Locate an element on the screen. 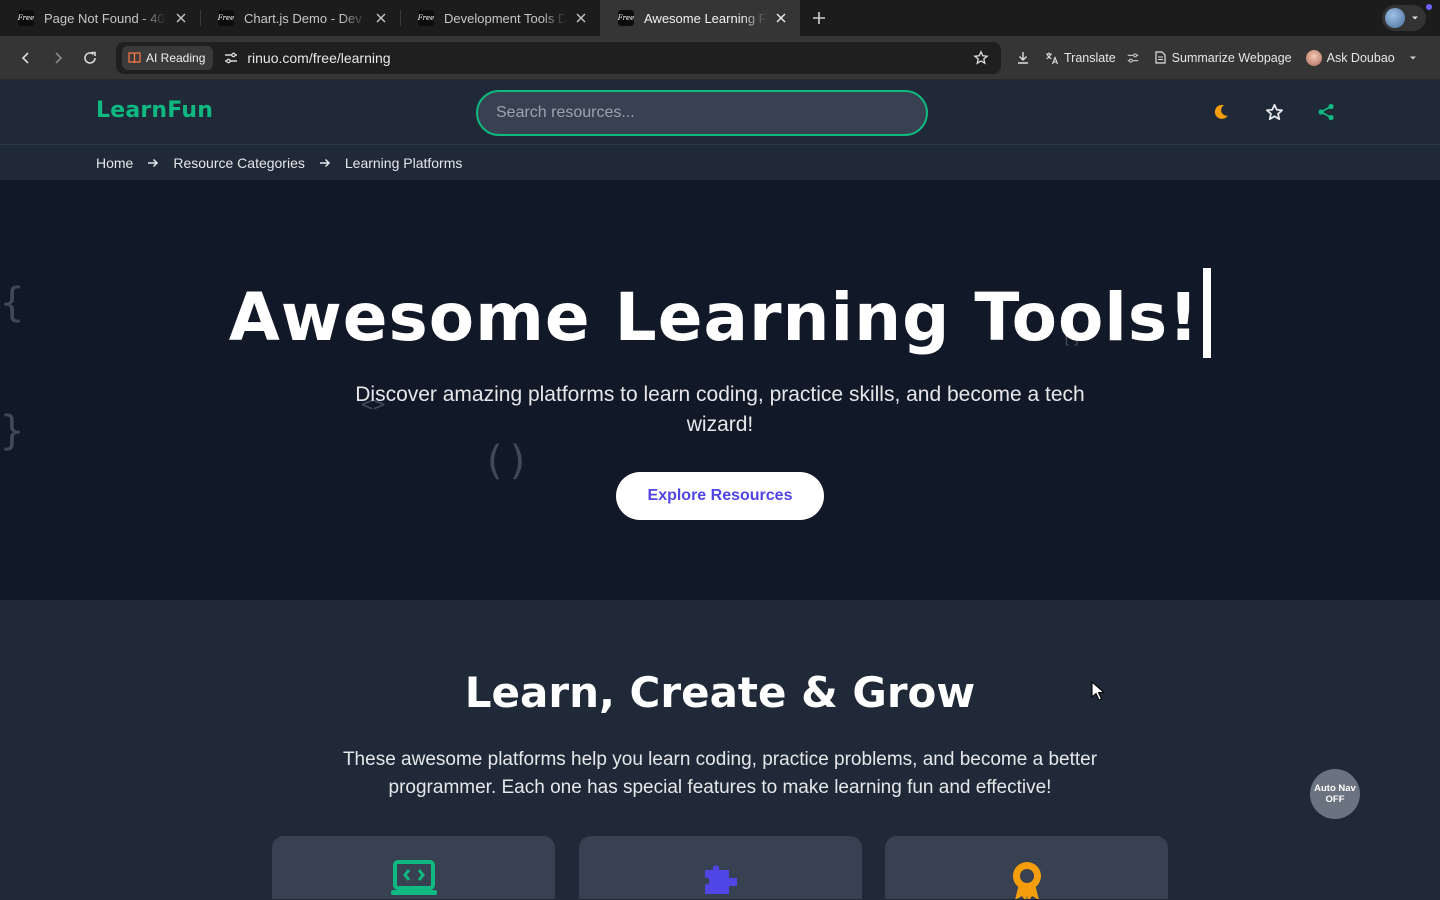 The width and height of the screenshot is (1440, 900). tab-title: Chart.js Demo - Dev Tools is located at coordinates (305, 18).